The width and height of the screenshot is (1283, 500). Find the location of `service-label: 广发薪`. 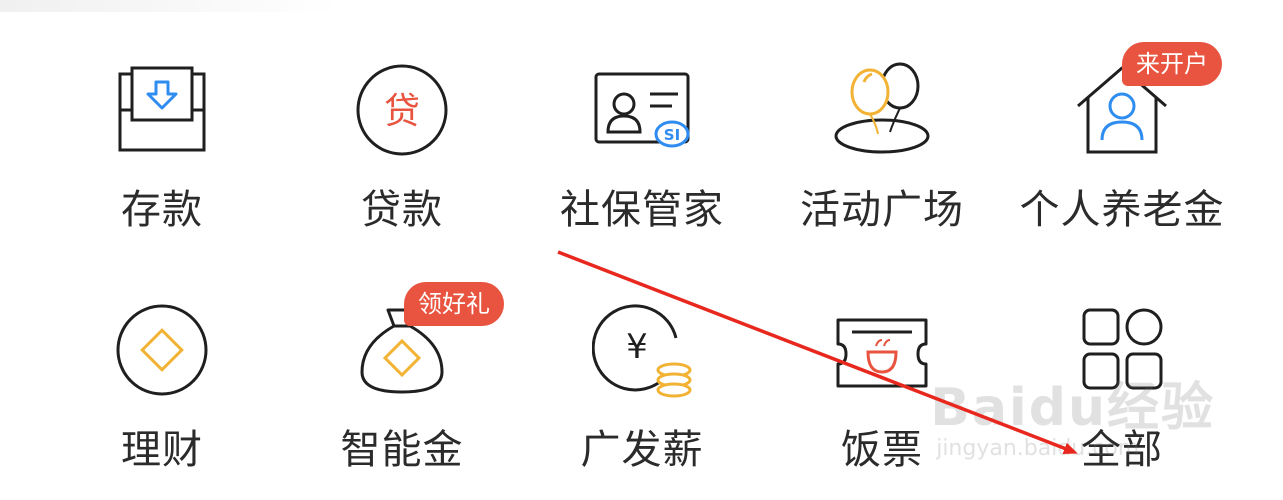

service-label: 广发薪 is located at coordinates (642, 450).